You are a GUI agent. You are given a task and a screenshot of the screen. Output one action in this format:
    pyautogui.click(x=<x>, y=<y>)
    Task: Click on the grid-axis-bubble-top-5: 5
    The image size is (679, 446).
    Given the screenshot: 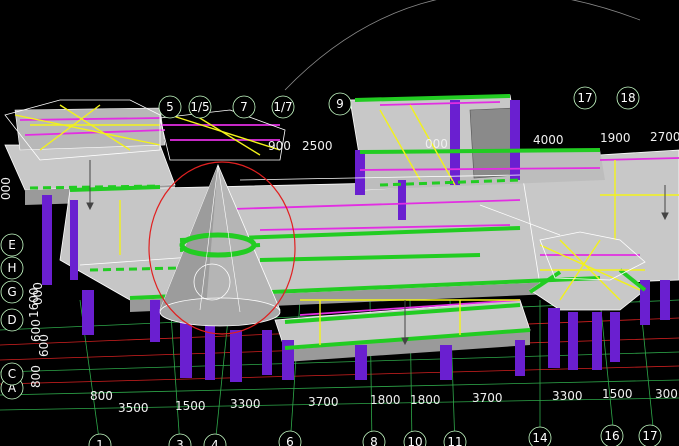 What is the action you would take?
    pyautogui.click(x=170, y=107)
    